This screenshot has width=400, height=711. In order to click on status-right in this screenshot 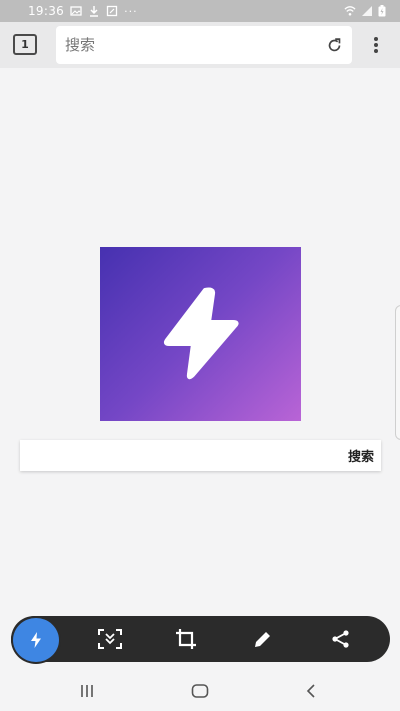, I will do `click(367, 11)`.